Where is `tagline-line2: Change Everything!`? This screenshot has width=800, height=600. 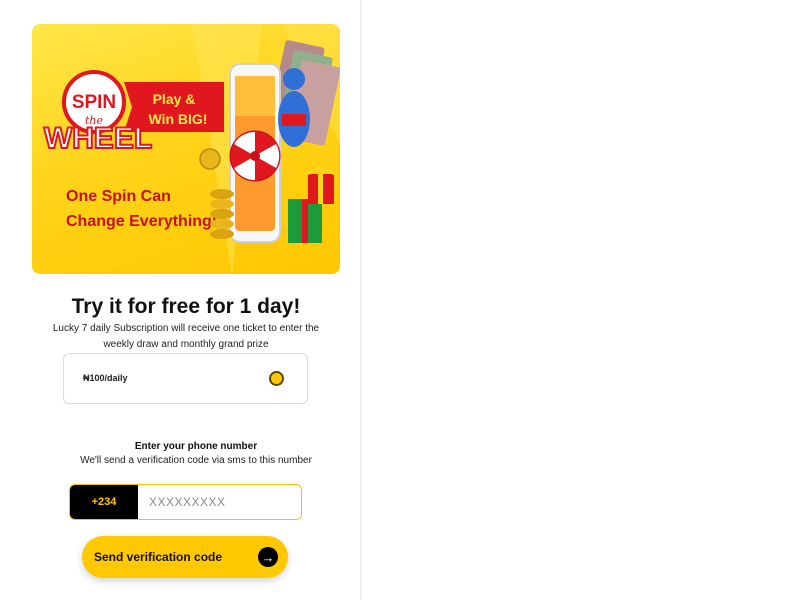
tagline-line2: Change Everything! is located at coordinates (141, 221).